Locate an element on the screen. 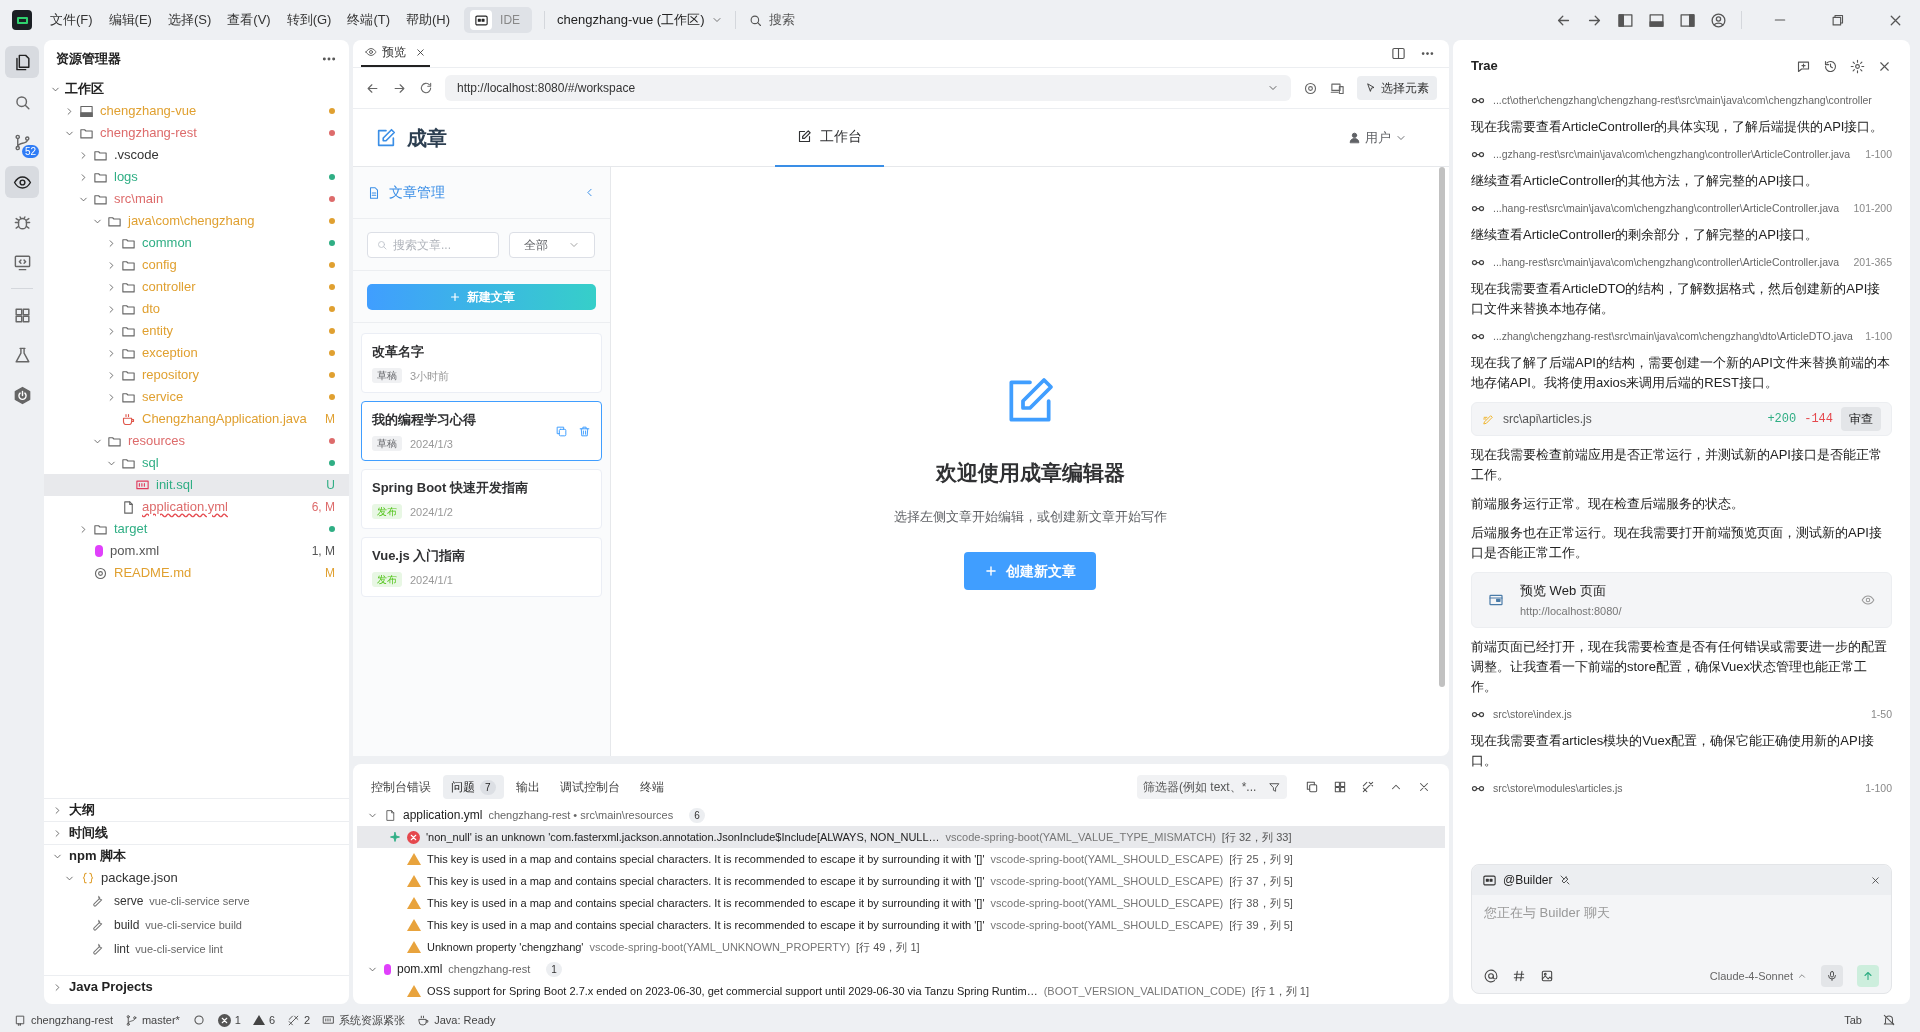  article-card: Vue.js 入门指南 发布 2024/1/1 is located at coordinates (481, 567).